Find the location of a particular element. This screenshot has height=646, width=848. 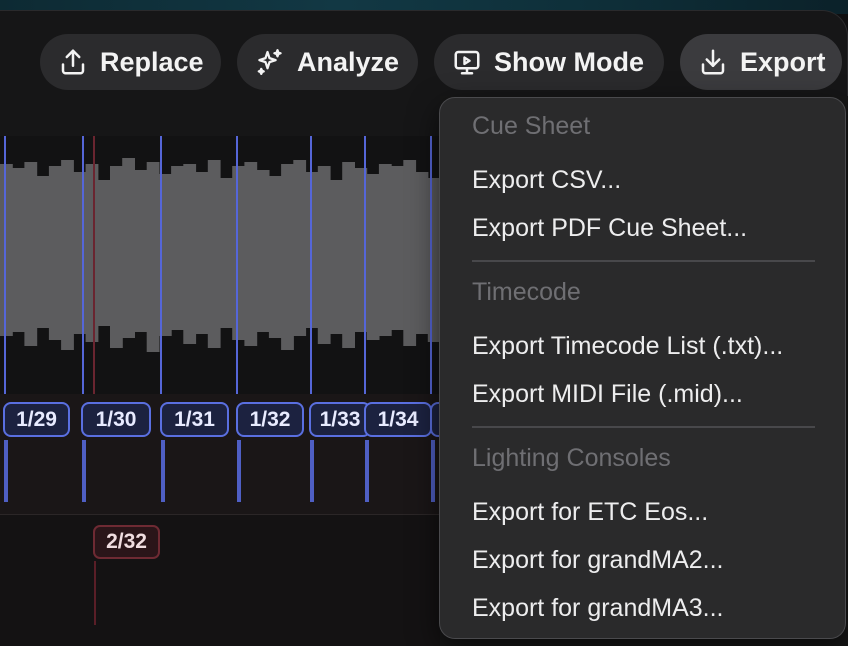

analyze-button: Analyze is located at coordinates (327, 62).